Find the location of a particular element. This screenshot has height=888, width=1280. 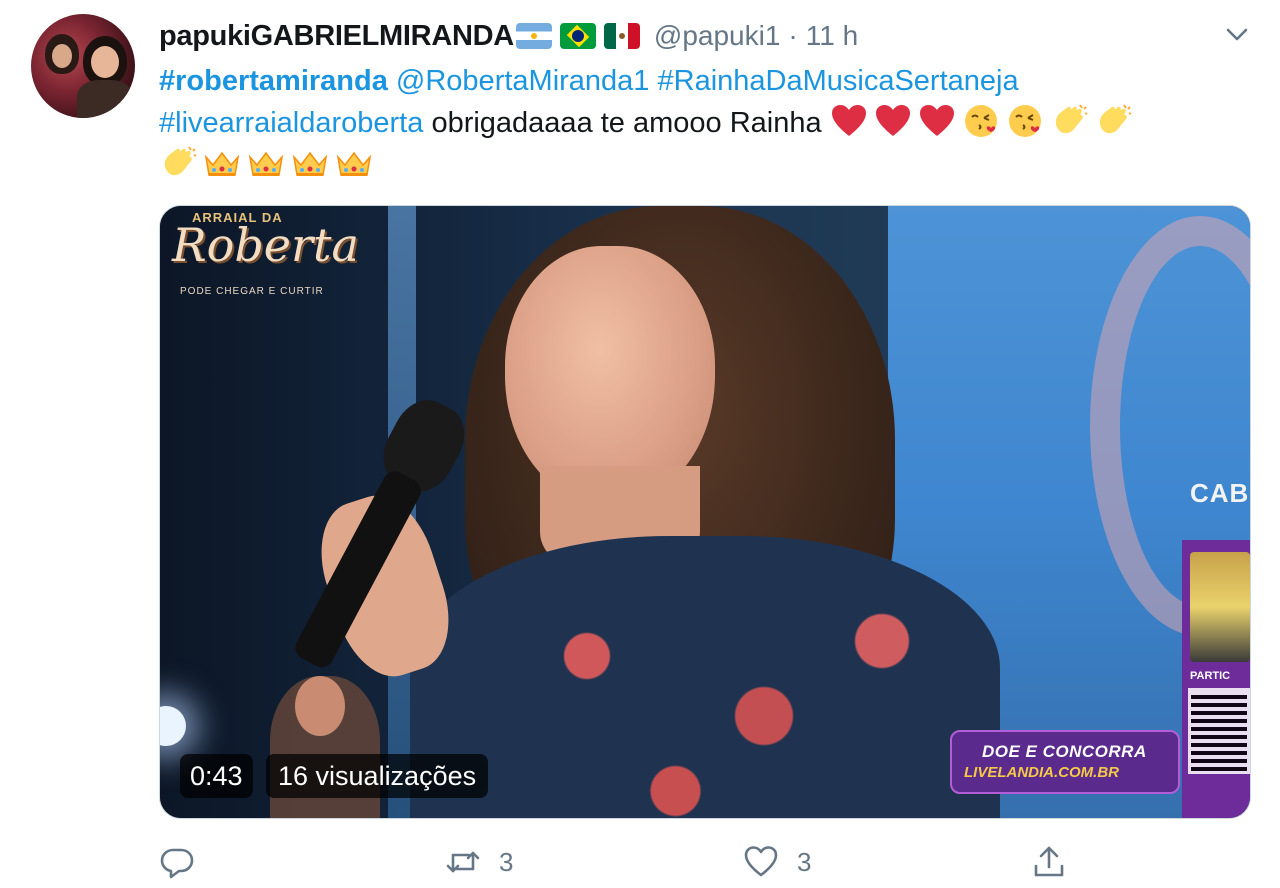

reply-icon is located at coordinates (177, 863).